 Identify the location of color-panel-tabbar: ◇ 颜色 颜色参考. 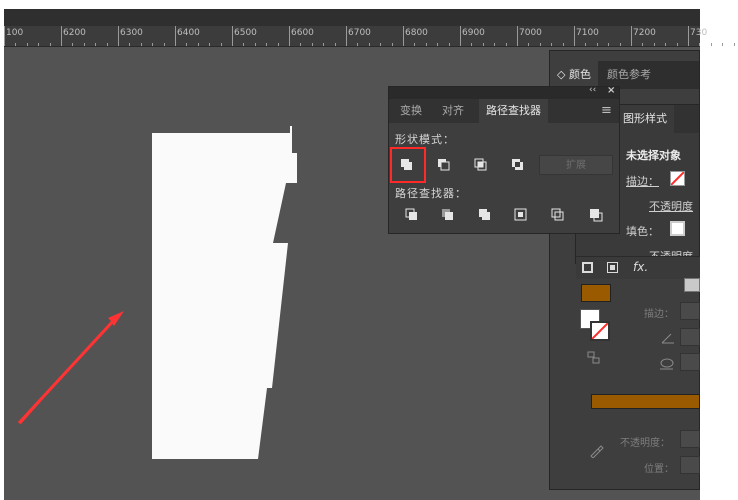
(624, 75).